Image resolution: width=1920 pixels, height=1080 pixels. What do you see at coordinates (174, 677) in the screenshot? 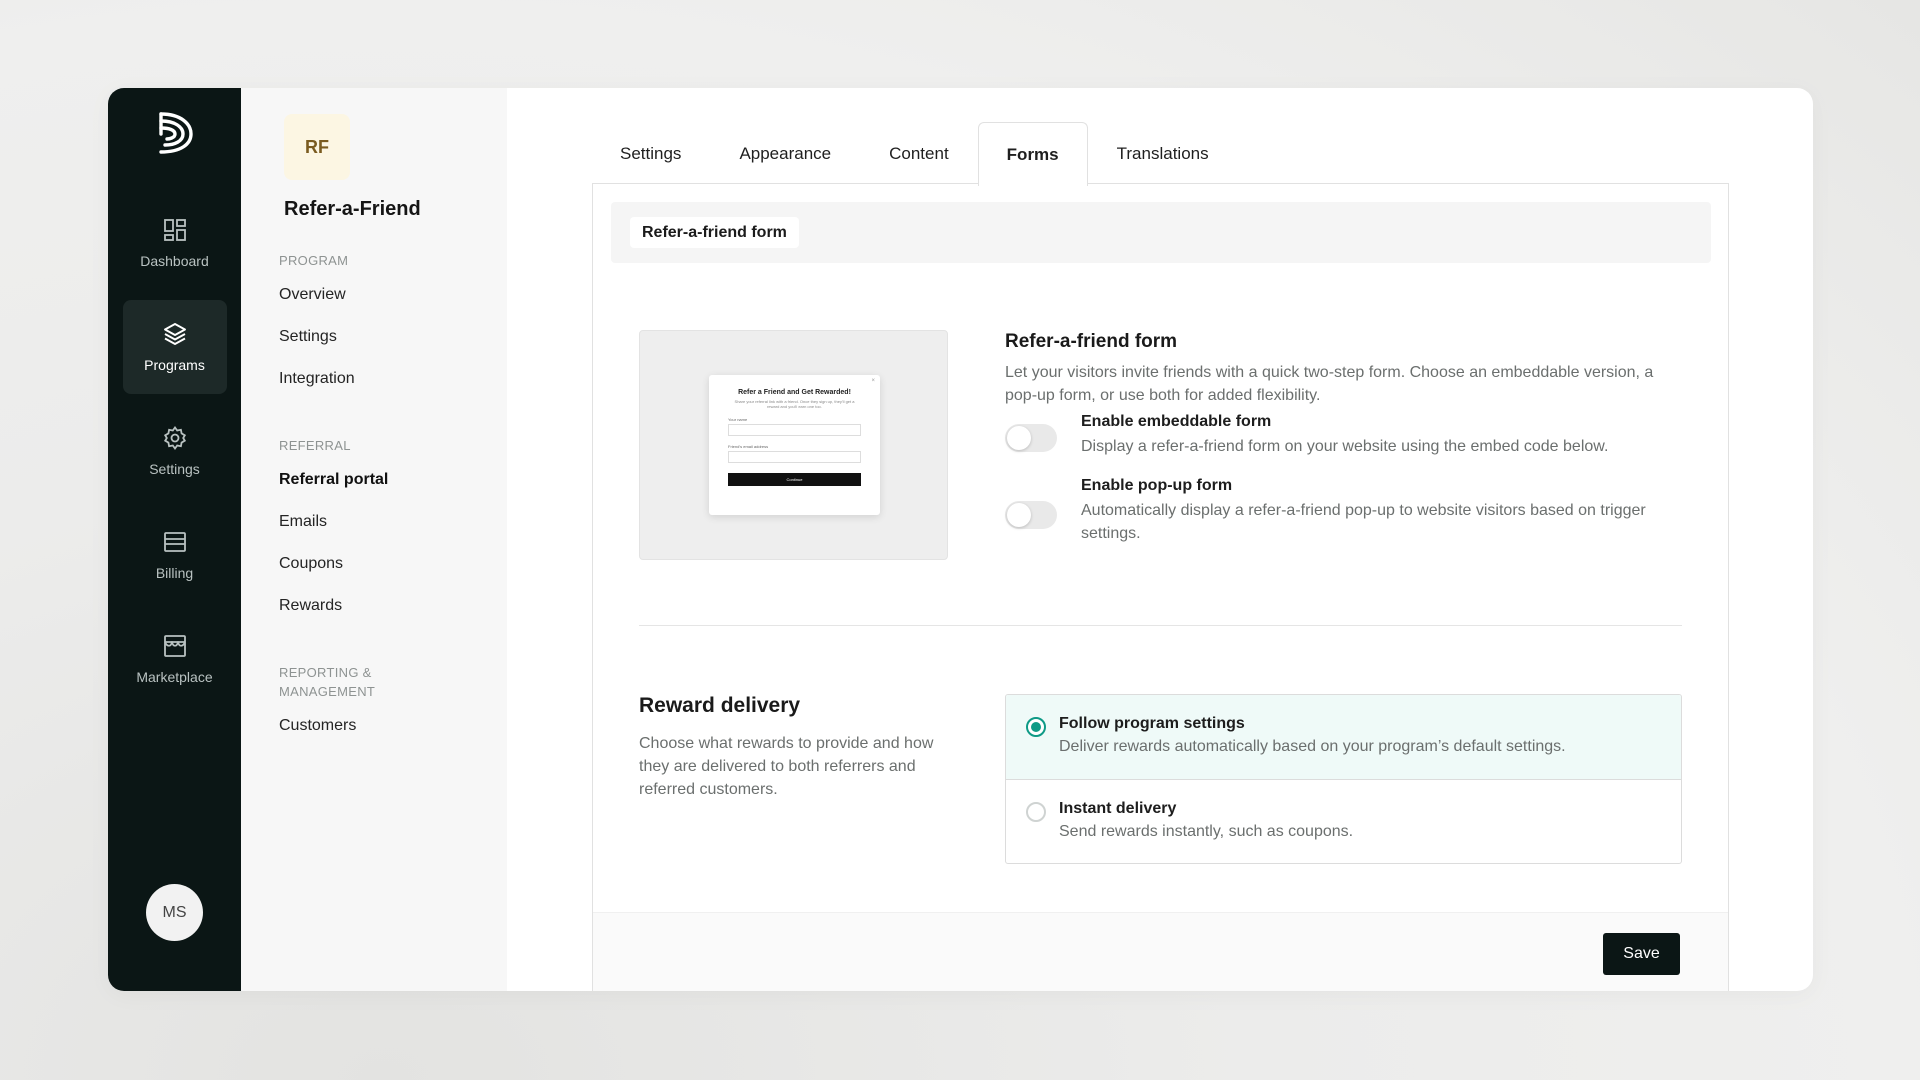
I see `rail-item-label: Marketplace` at bounding box center [174, 677].